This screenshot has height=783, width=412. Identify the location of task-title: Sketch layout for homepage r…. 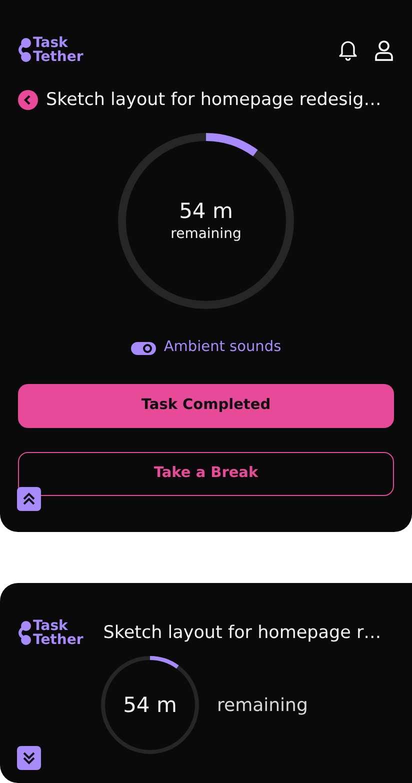
(242, 633).